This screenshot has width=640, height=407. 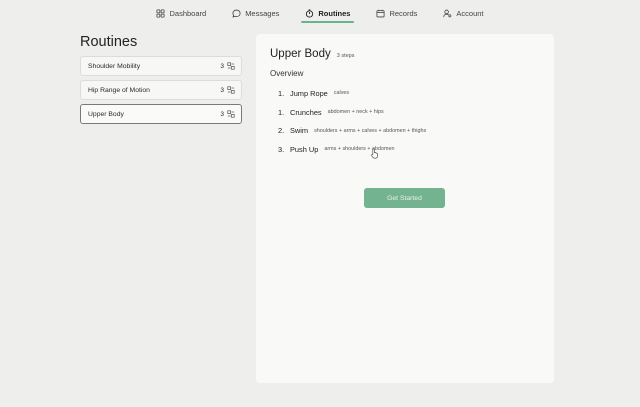 I want to click on step-muscle-tags: calves, so click(x=341, y=93).